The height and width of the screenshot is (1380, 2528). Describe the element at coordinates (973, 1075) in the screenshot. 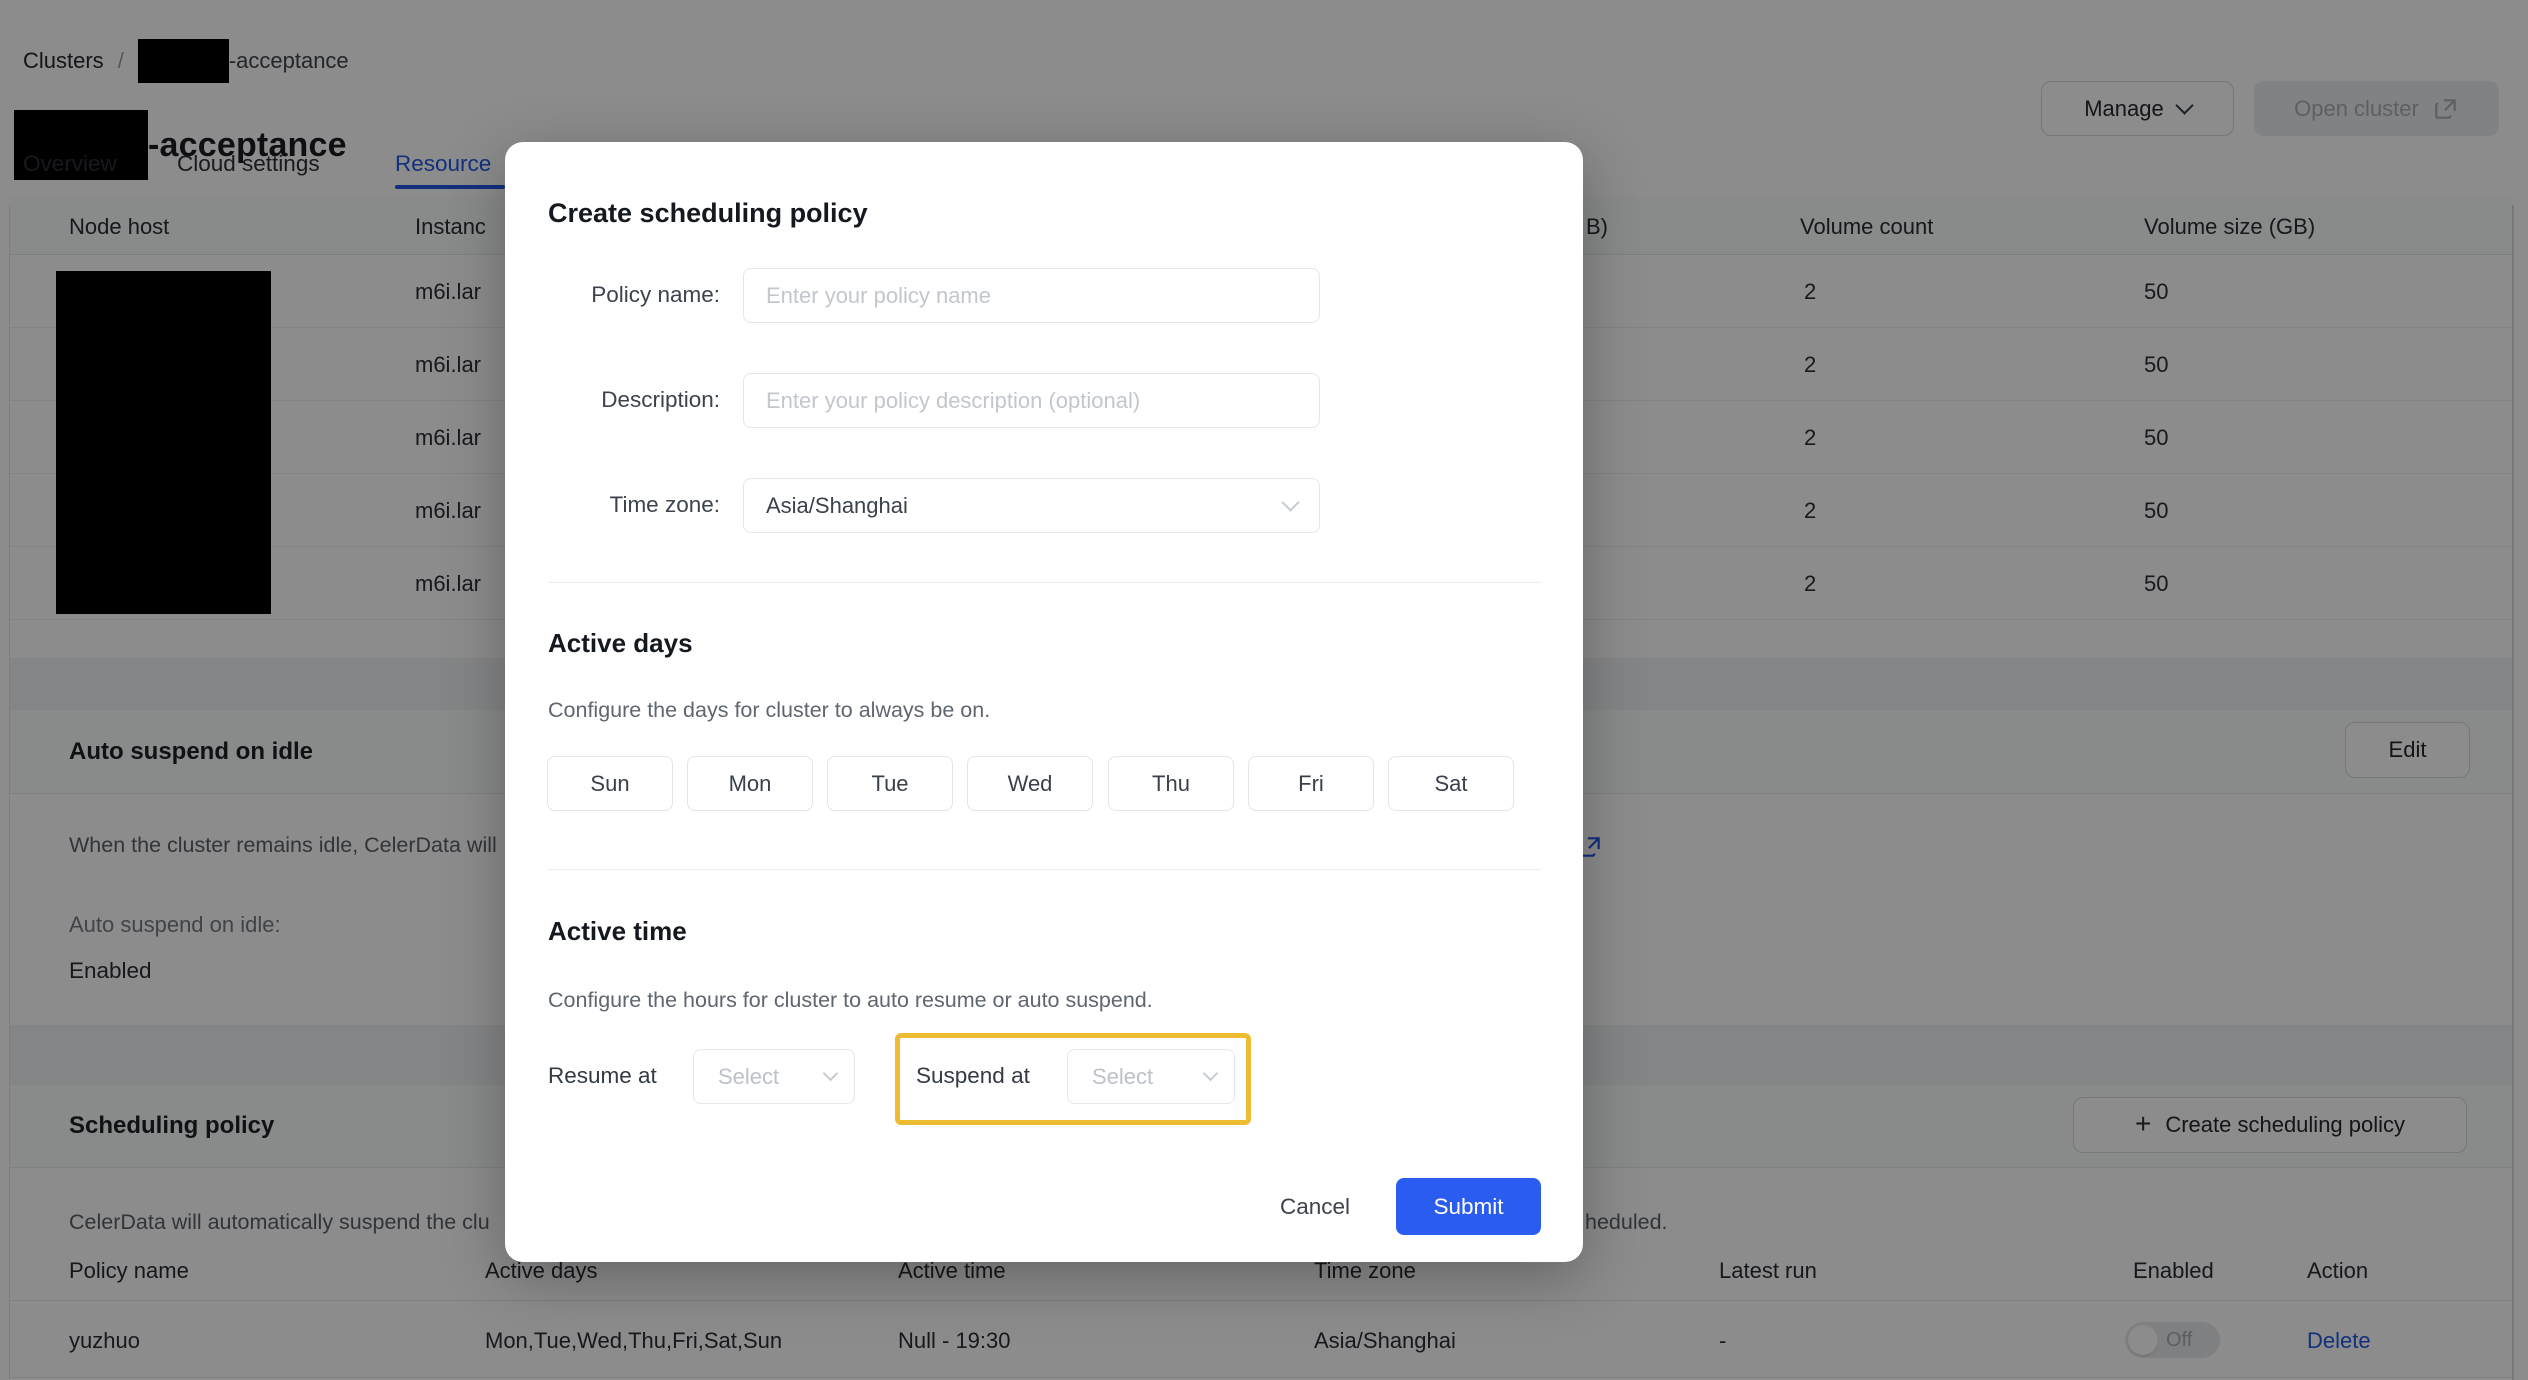

I see `suspend-at-label: Suspend at` at that location.